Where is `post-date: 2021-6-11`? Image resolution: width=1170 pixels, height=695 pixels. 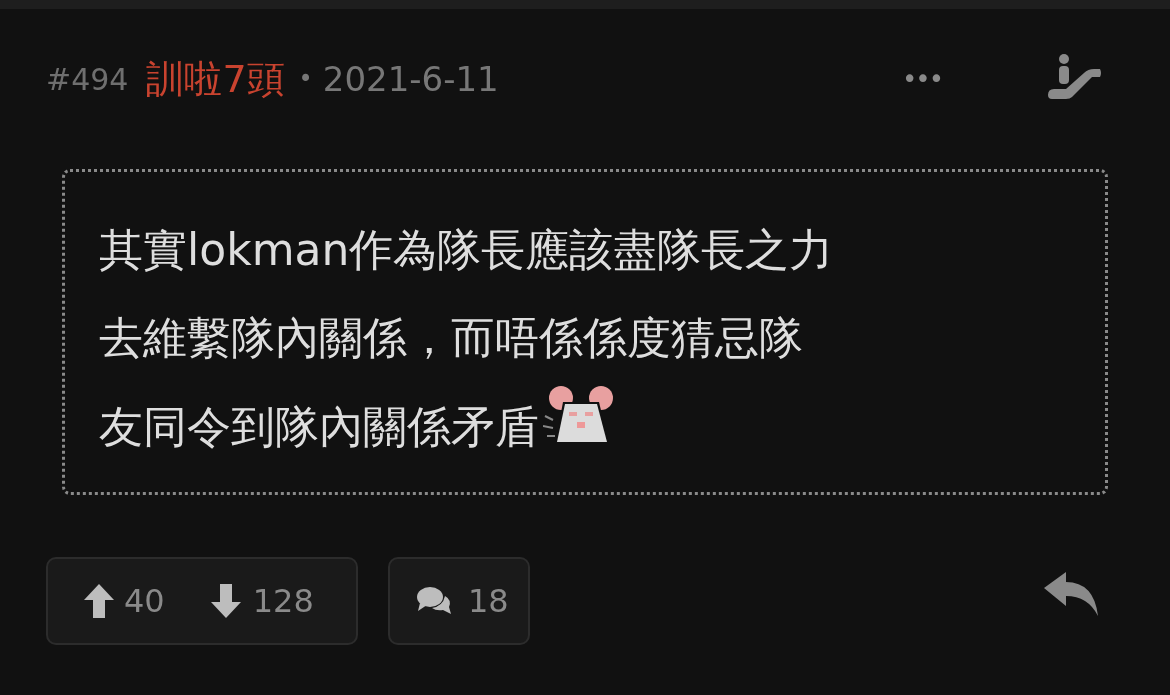 post-date: 2021-6-11 is located at coordinates (410, 79).